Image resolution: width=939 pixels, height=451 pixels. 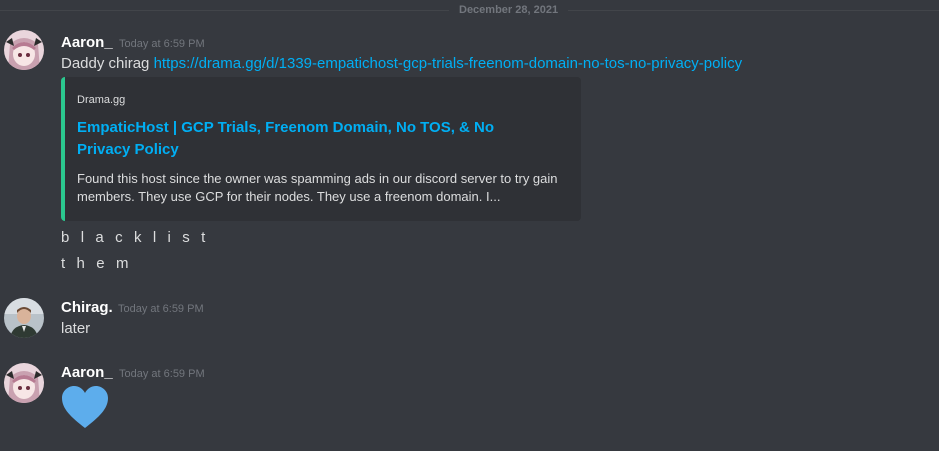 I want to click on person-avatar-icon, so click(x=24, y=318).